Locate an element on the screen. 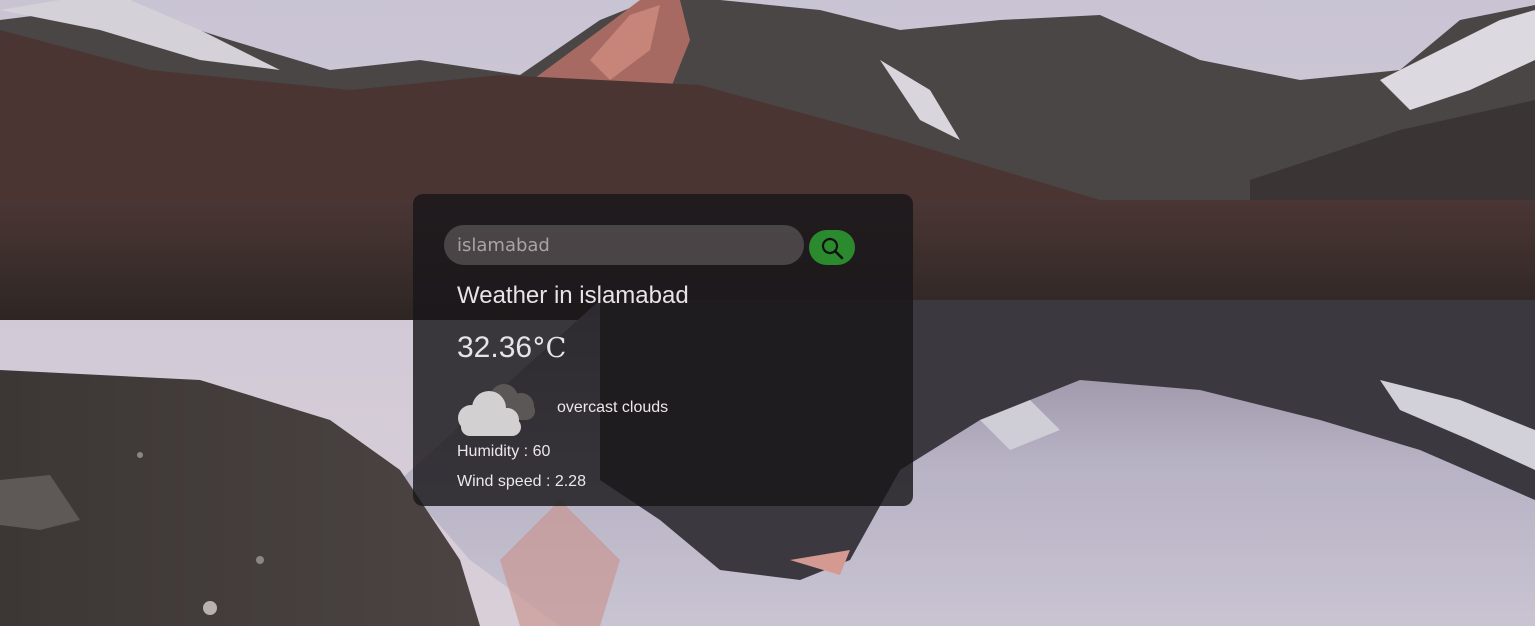  temperature-value: 32.36 is located at coordinates (495, 347).